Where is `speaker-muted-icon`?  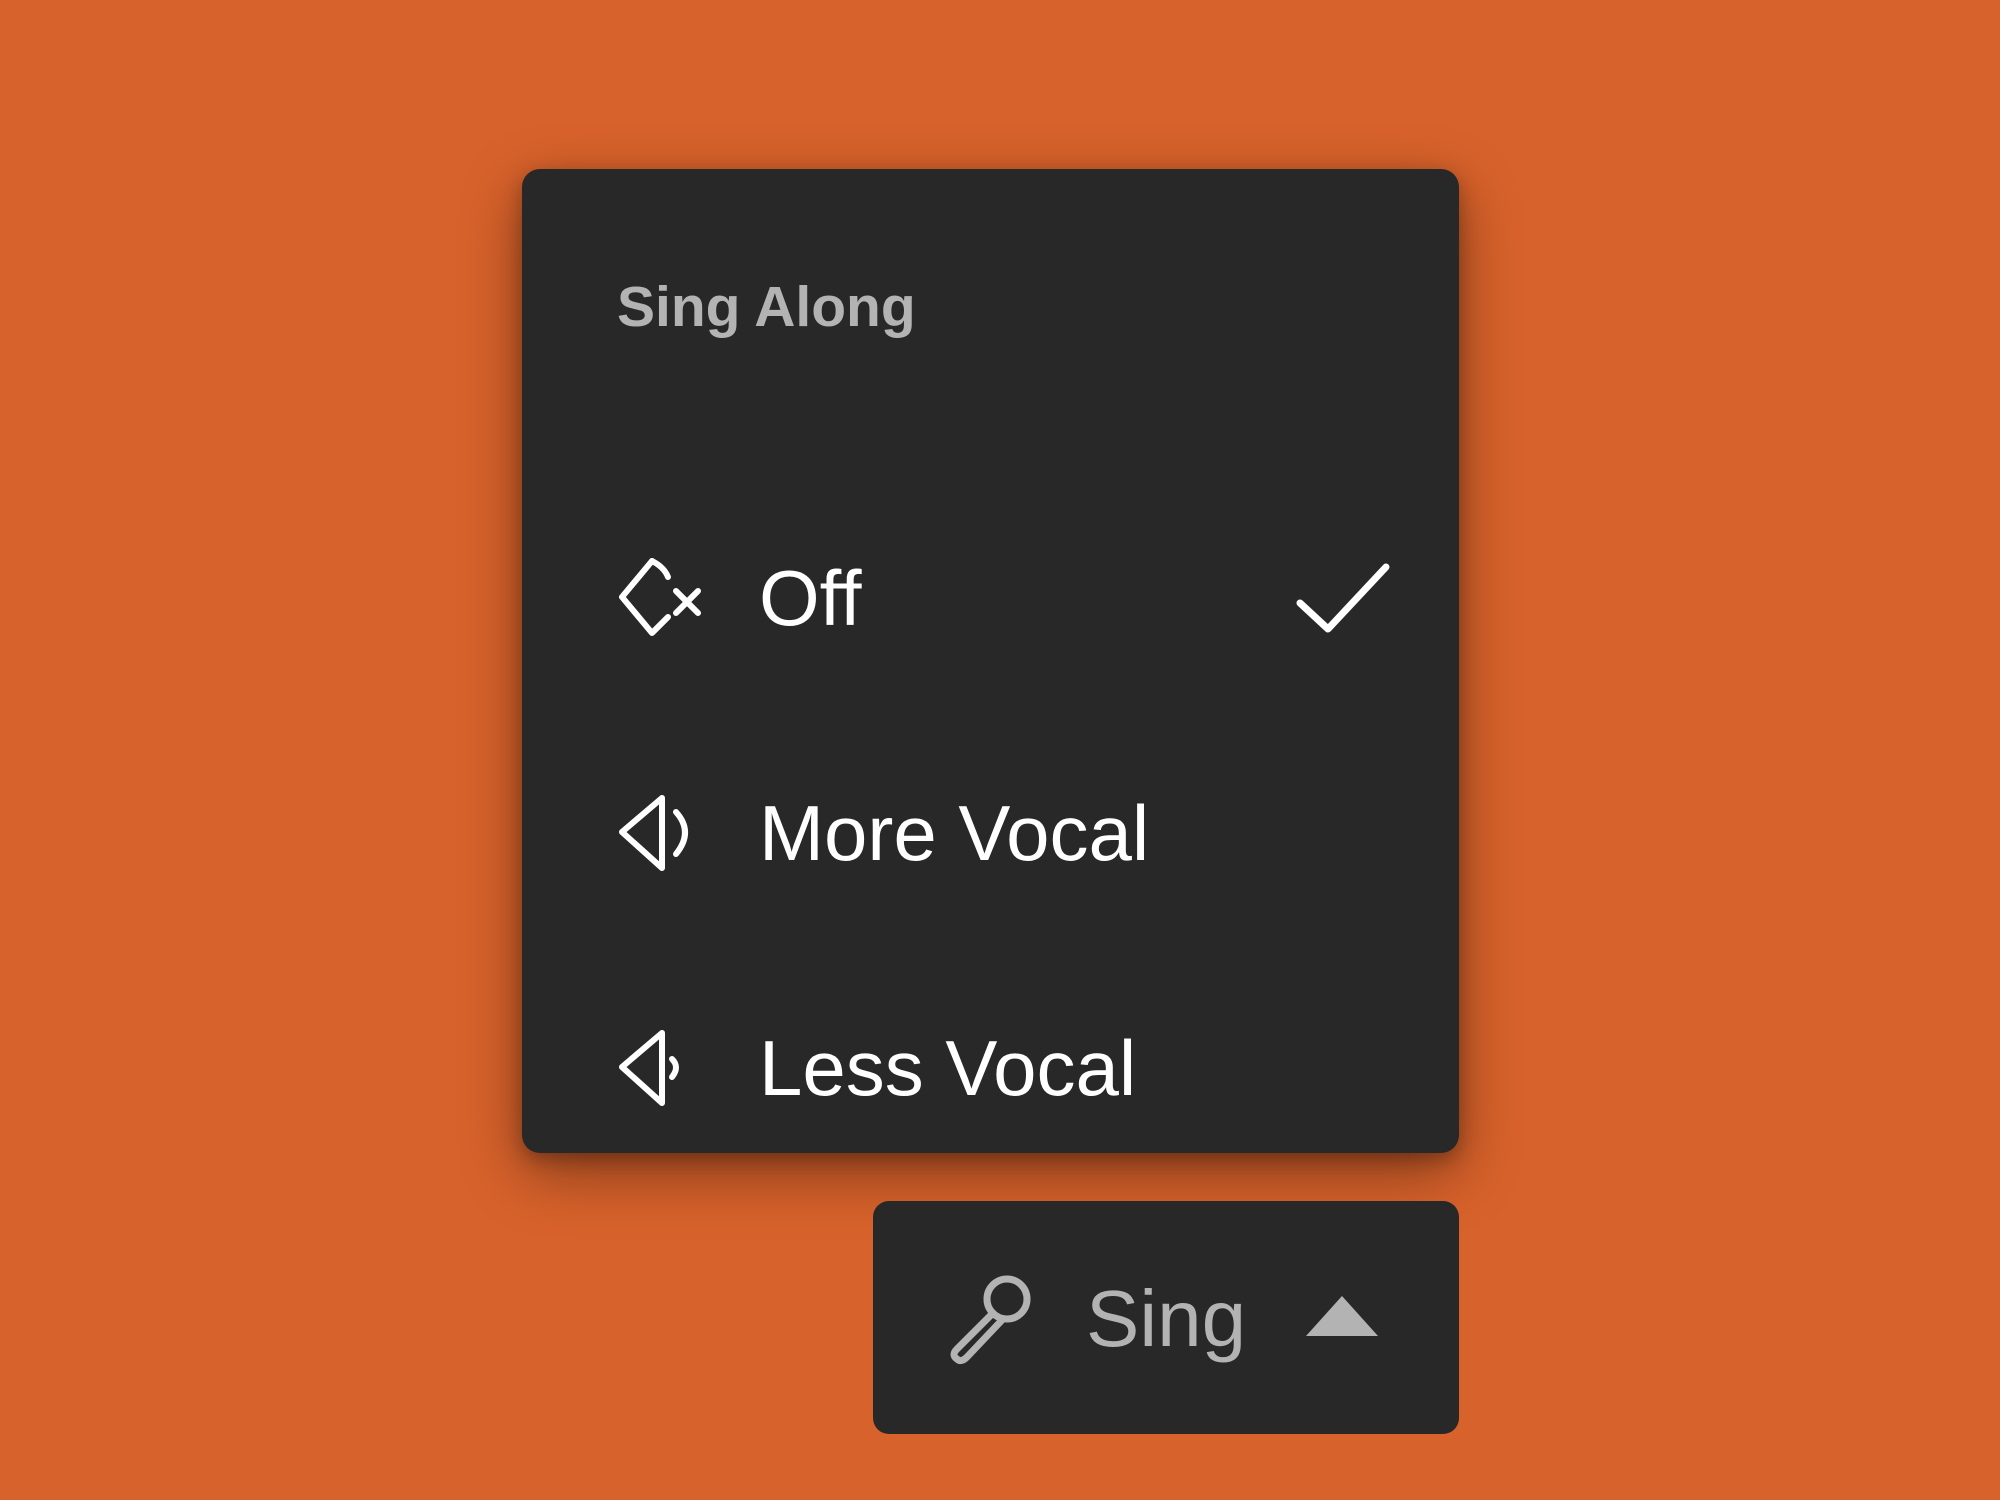 speaker-muted-icon is located at coordinates (660, 597).